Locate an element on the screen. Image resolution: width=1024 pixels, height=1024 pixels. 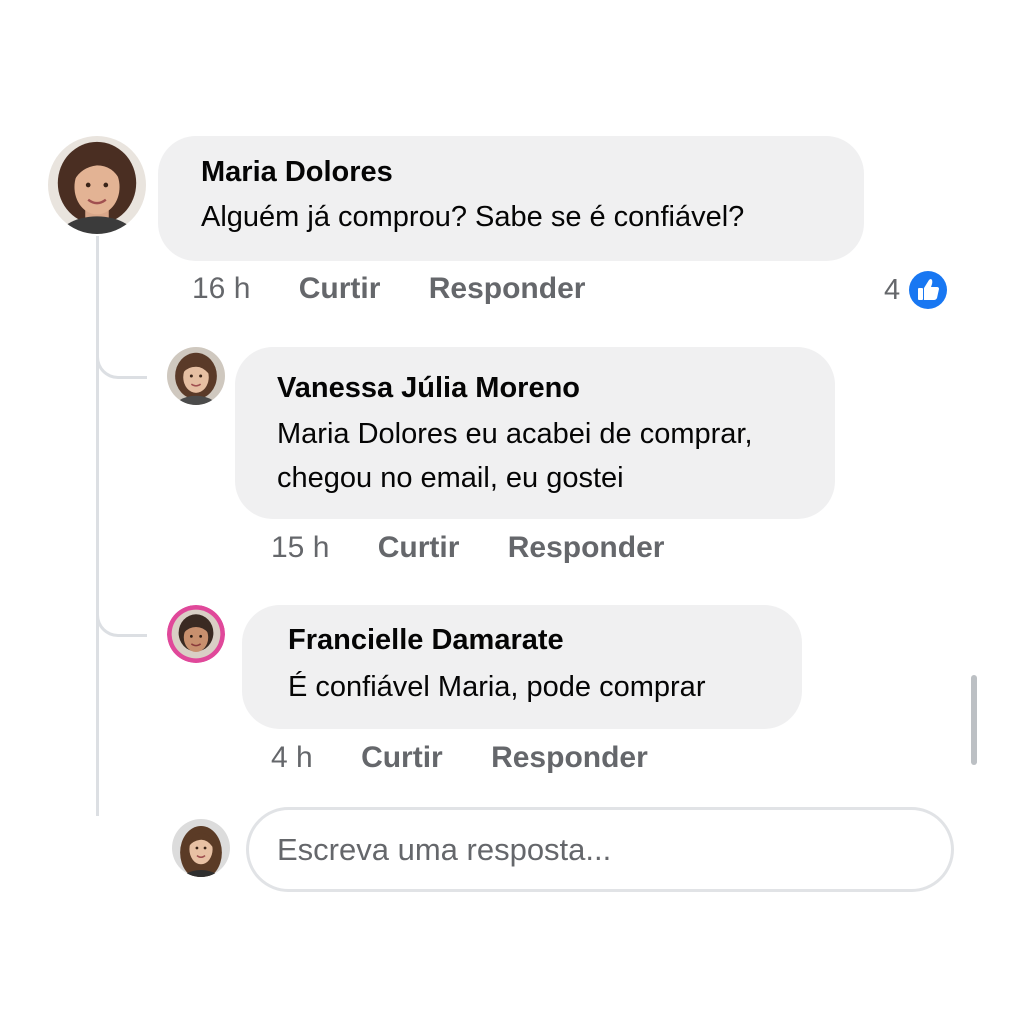
comment-time: 16 h is located at coordinates (221, 288).